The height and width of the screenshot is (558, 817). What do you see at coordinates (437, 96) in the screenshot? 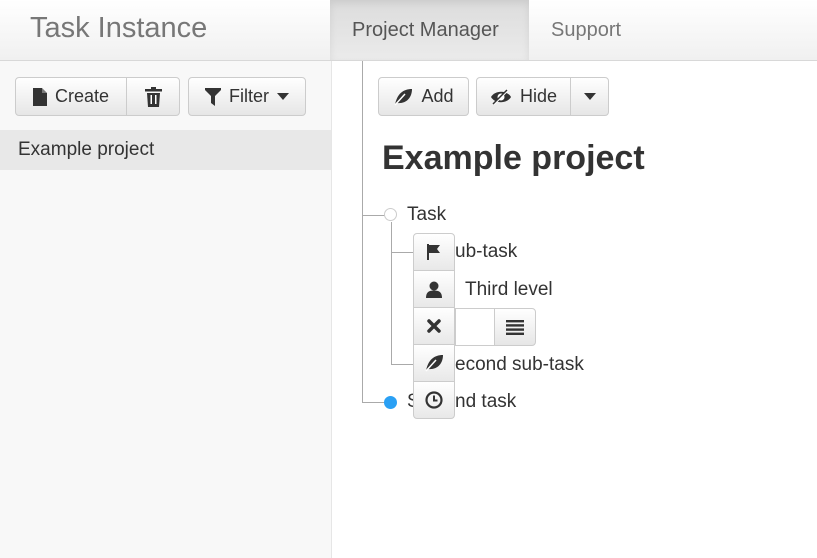
I see `add-label: Add` at bounding box center [437, 96].